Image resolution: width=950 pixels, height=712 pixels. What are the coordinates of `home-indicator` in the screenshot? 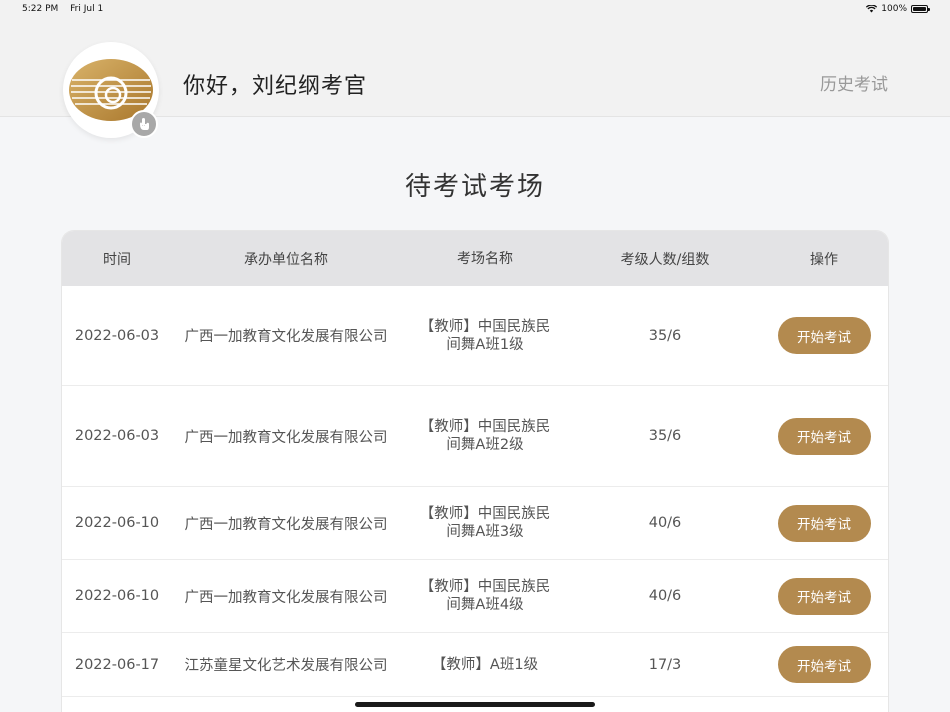 It's located at (475, 704).